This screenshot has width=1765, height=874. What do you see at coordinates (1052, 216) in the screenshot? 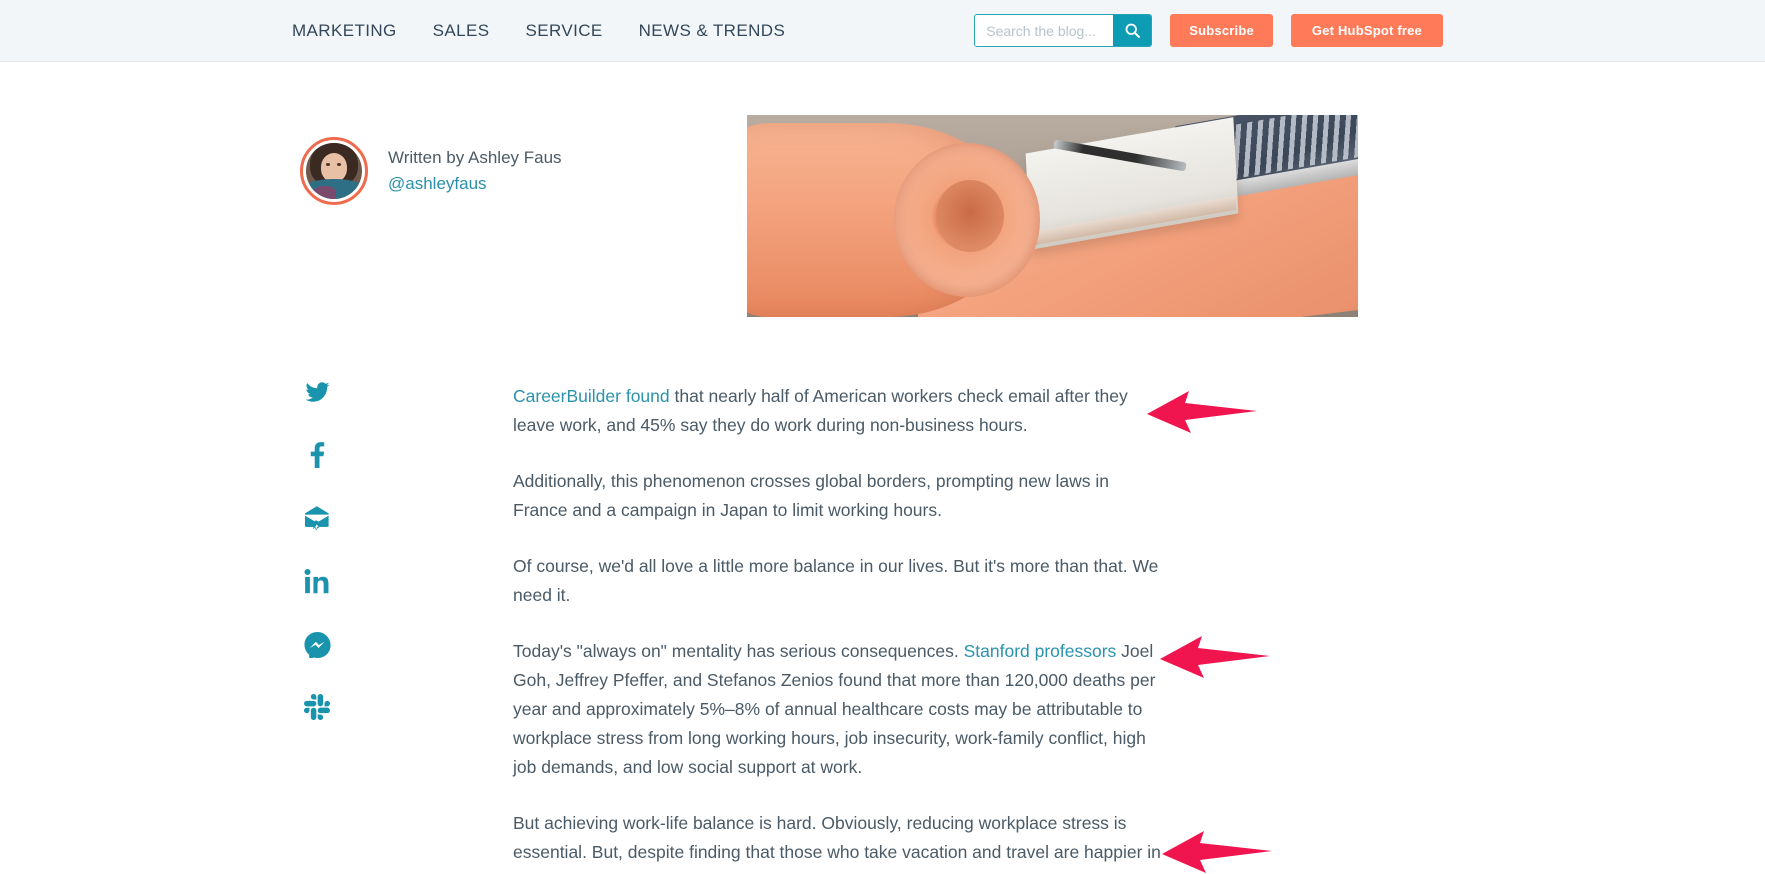
I see `hero-image` at bounding box center [1052, 216].